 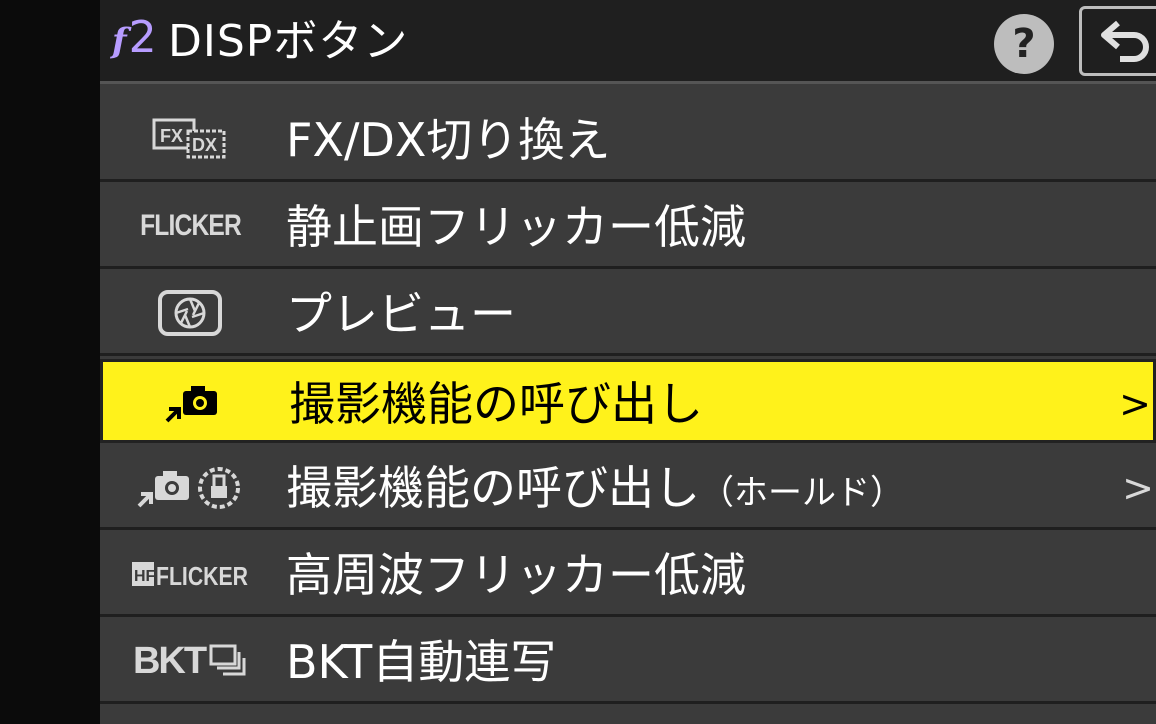 I want to click on menu-item-fx-dx: FX DX FX/DX切り換え, so click(x=628, y=140).